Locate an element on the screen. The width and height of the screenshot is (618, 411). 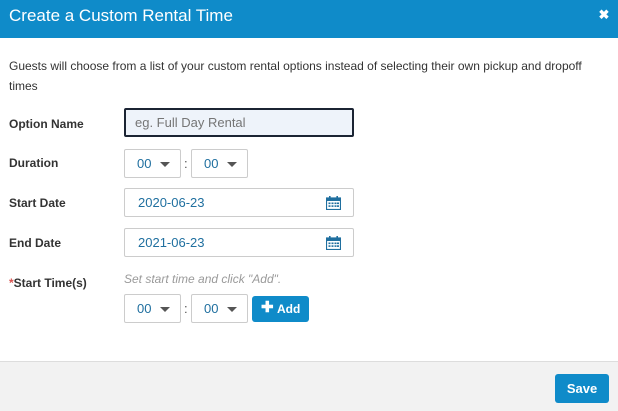
start-time-minutes-select: 00 is located at coordinates (219, 308).